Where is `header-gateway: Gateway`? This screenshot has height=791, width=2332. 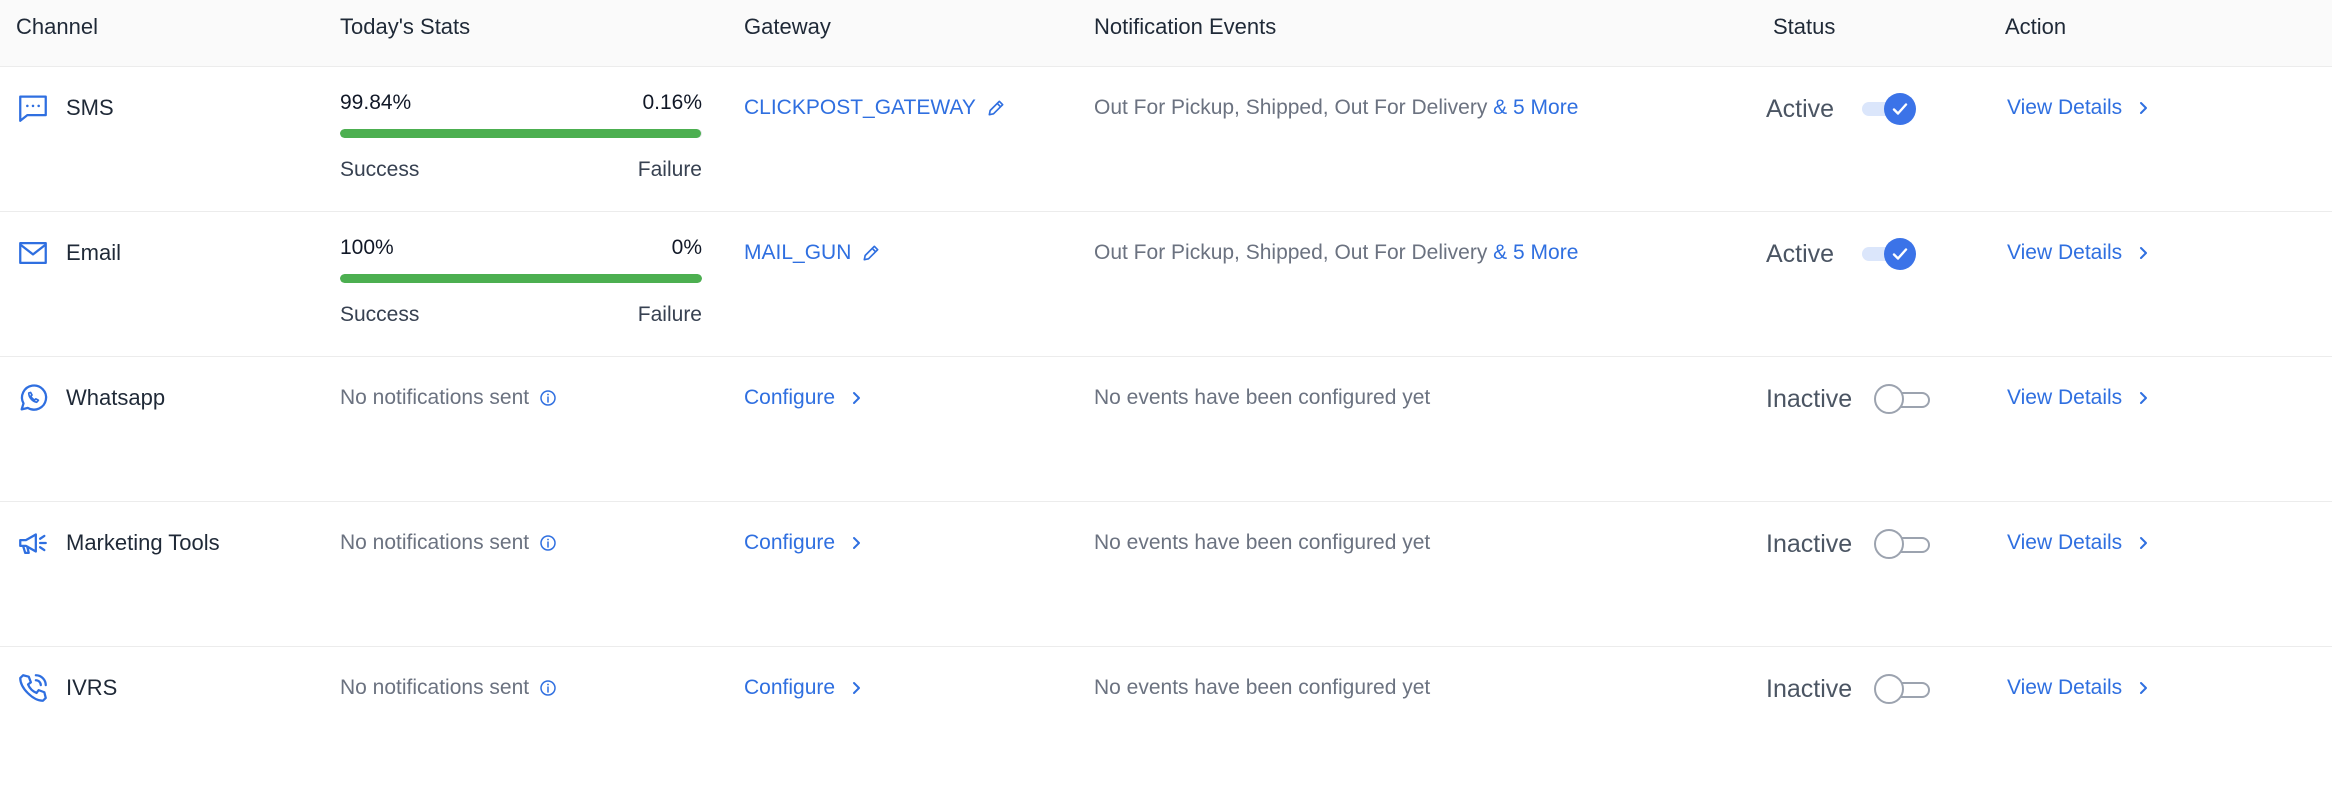 header-gateway: Gateway is located at coordinates (787, 26).